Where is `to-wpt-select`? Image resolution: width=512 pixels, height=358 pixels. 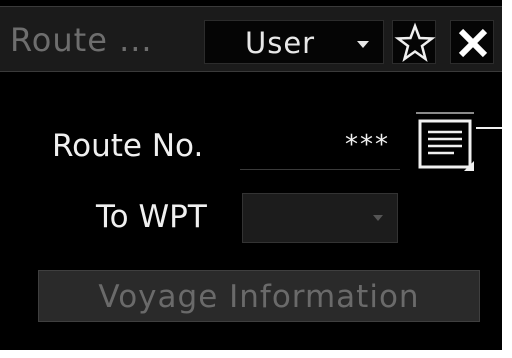 to-wpt-select is located at coordinates (320, 218).